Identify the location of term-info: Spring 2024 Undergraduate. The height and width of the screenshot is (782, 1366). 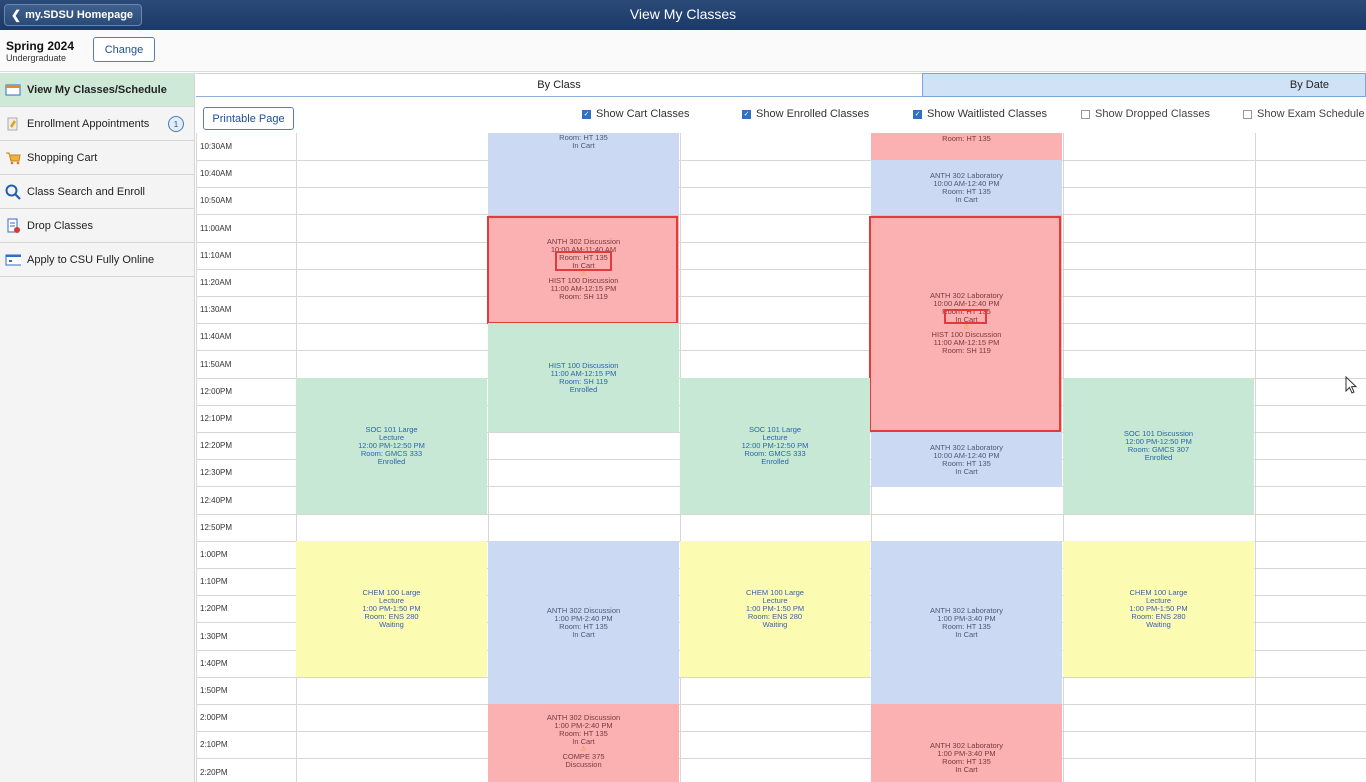
(40, 51).